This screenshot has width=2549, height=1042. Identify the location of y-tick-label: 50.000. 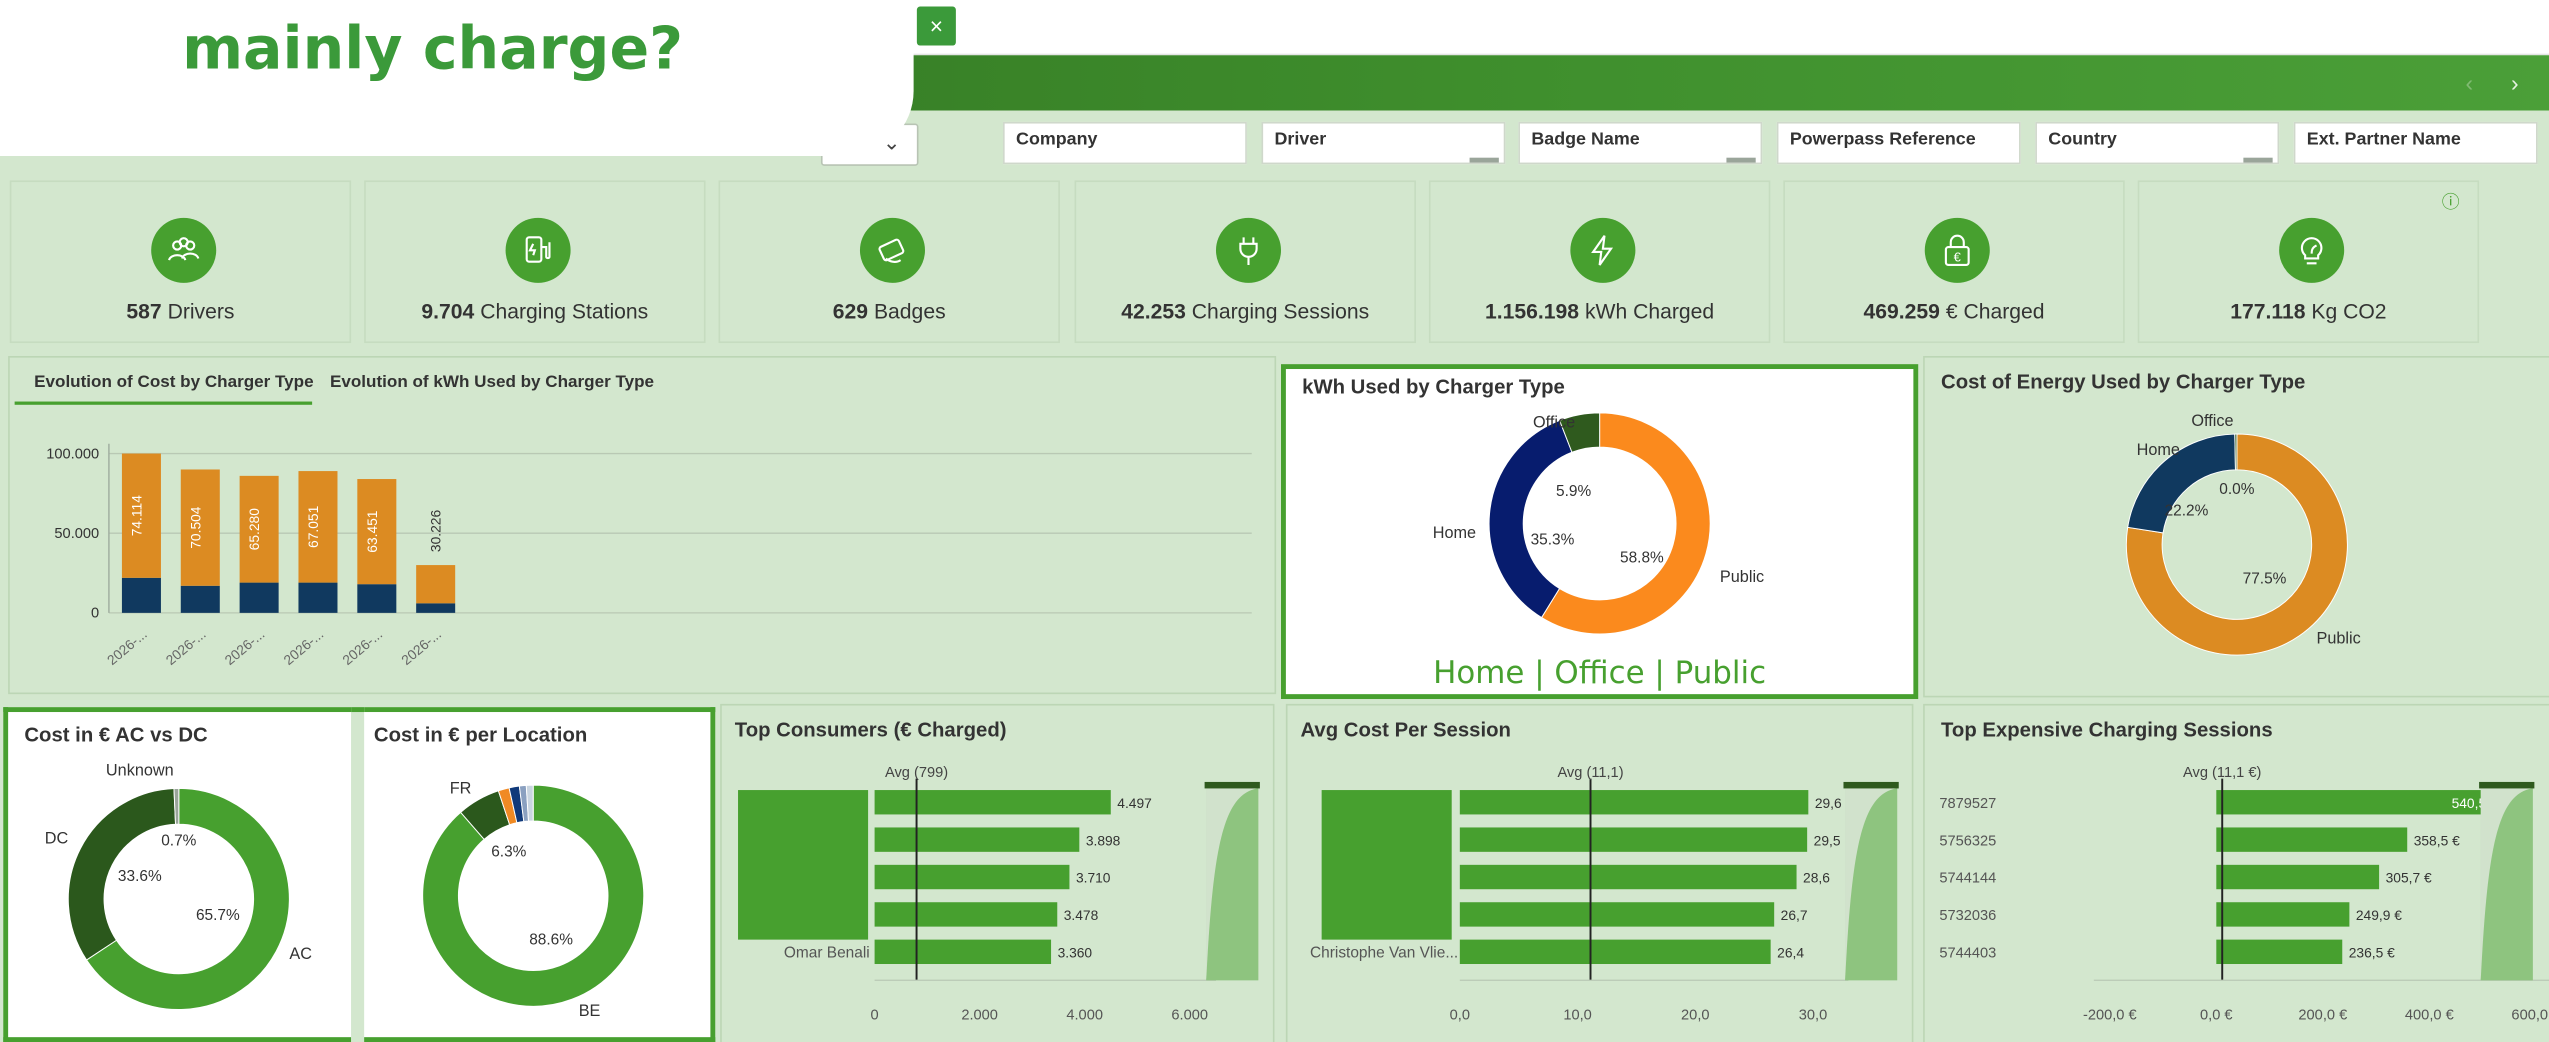
(76, 534).